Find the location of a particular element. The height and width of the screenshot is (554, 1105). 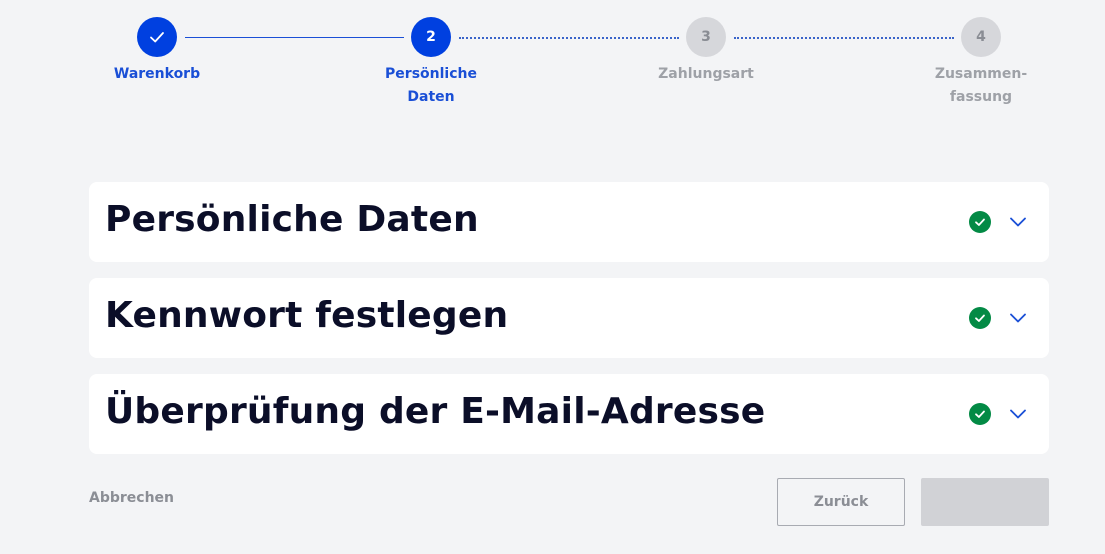

step-1-label: Warenkorb is located at coordinates (157, 74).